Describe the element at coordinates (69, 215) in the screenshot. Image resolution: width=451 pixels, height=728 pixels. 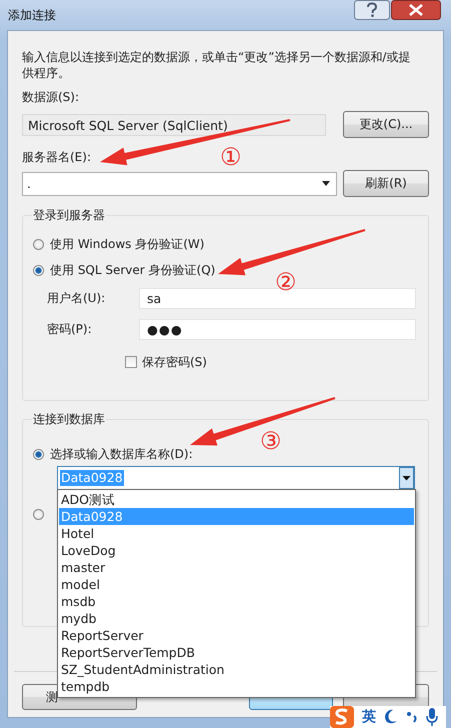
I see `group-title: 登录到服务器` at that location.